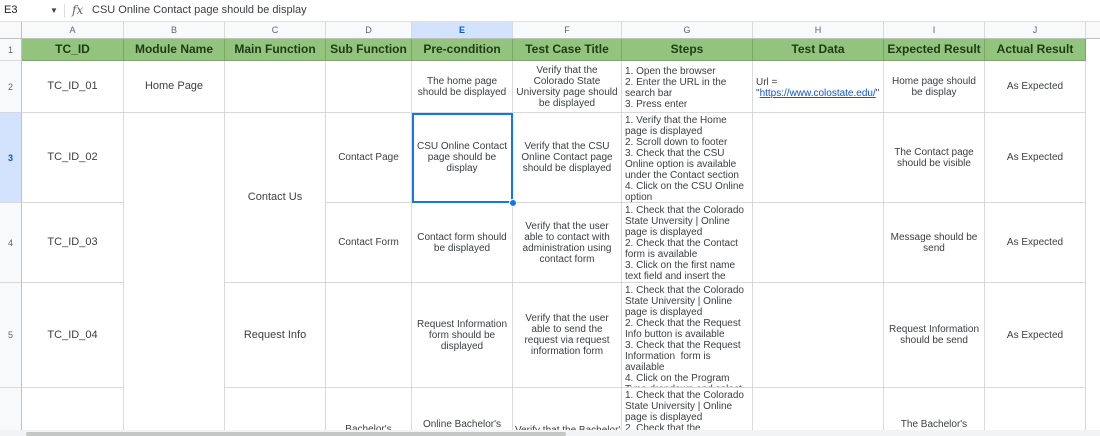  What do you see at coordinates (462, 412) in the screenshot?
I see `cell-precondition: Online Bachelor's` at bounding box center [462, 412].